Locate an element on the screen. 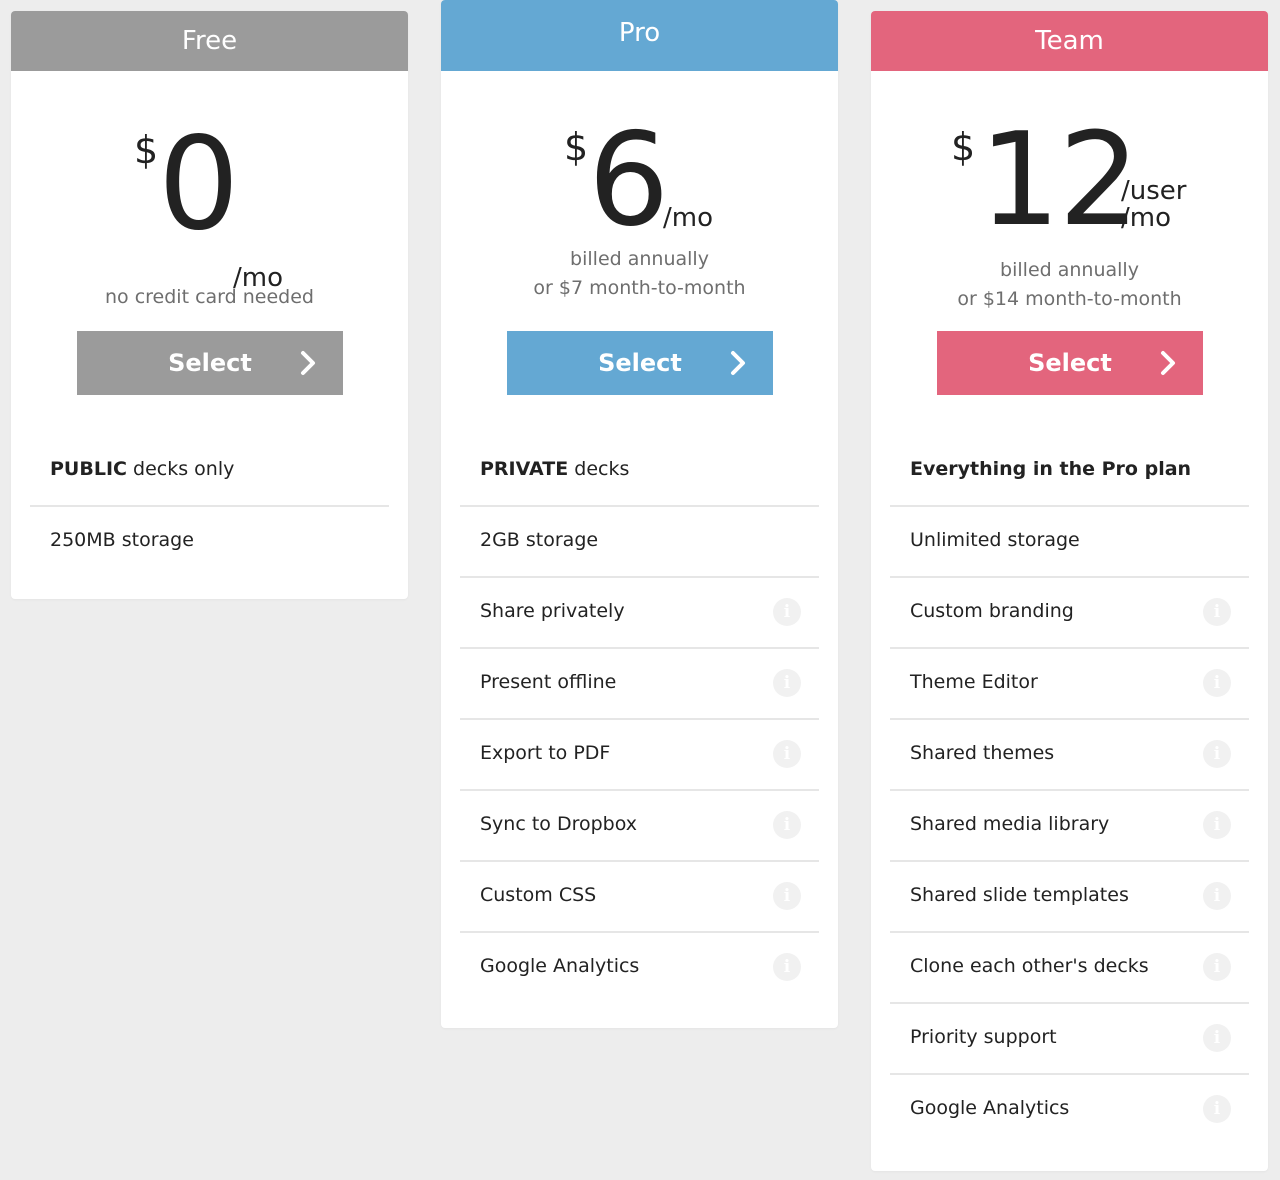 This screenshot has width=1280, height=1180. feature-label: Shared themes is located at coordinates (982, 753).